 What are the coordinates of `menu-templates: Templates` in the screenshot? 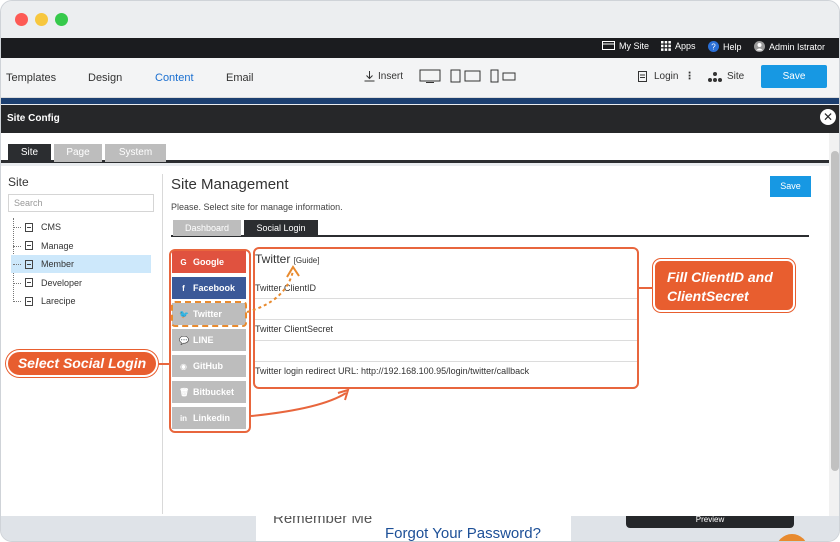 It's located at (31, 78).